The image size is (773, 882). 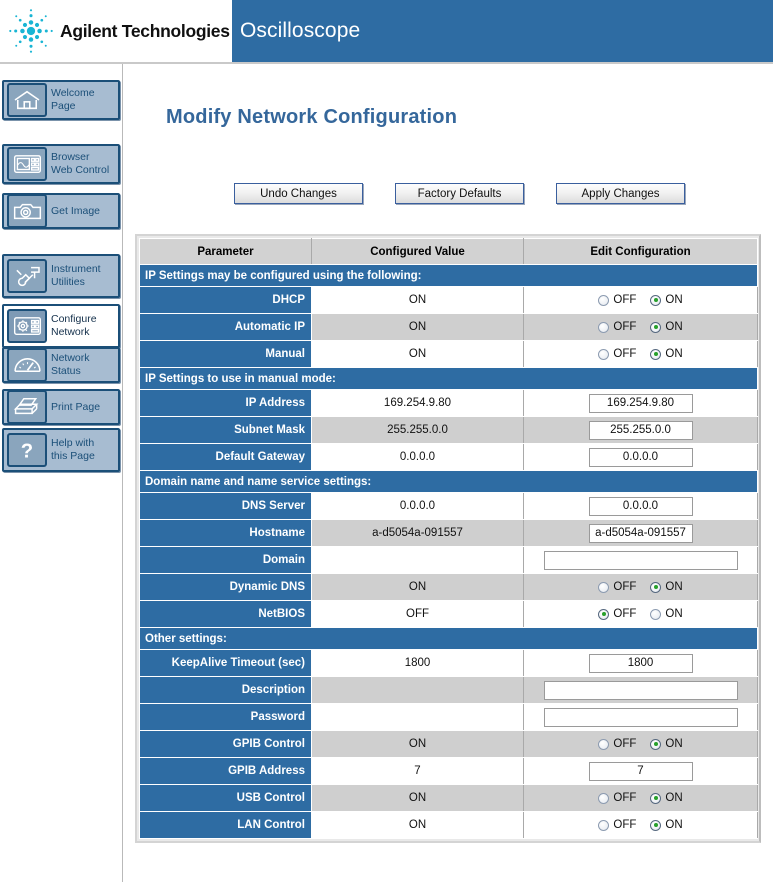 I want to click on configured-value-automatic-ip: ON, so click(x=417, y=327).